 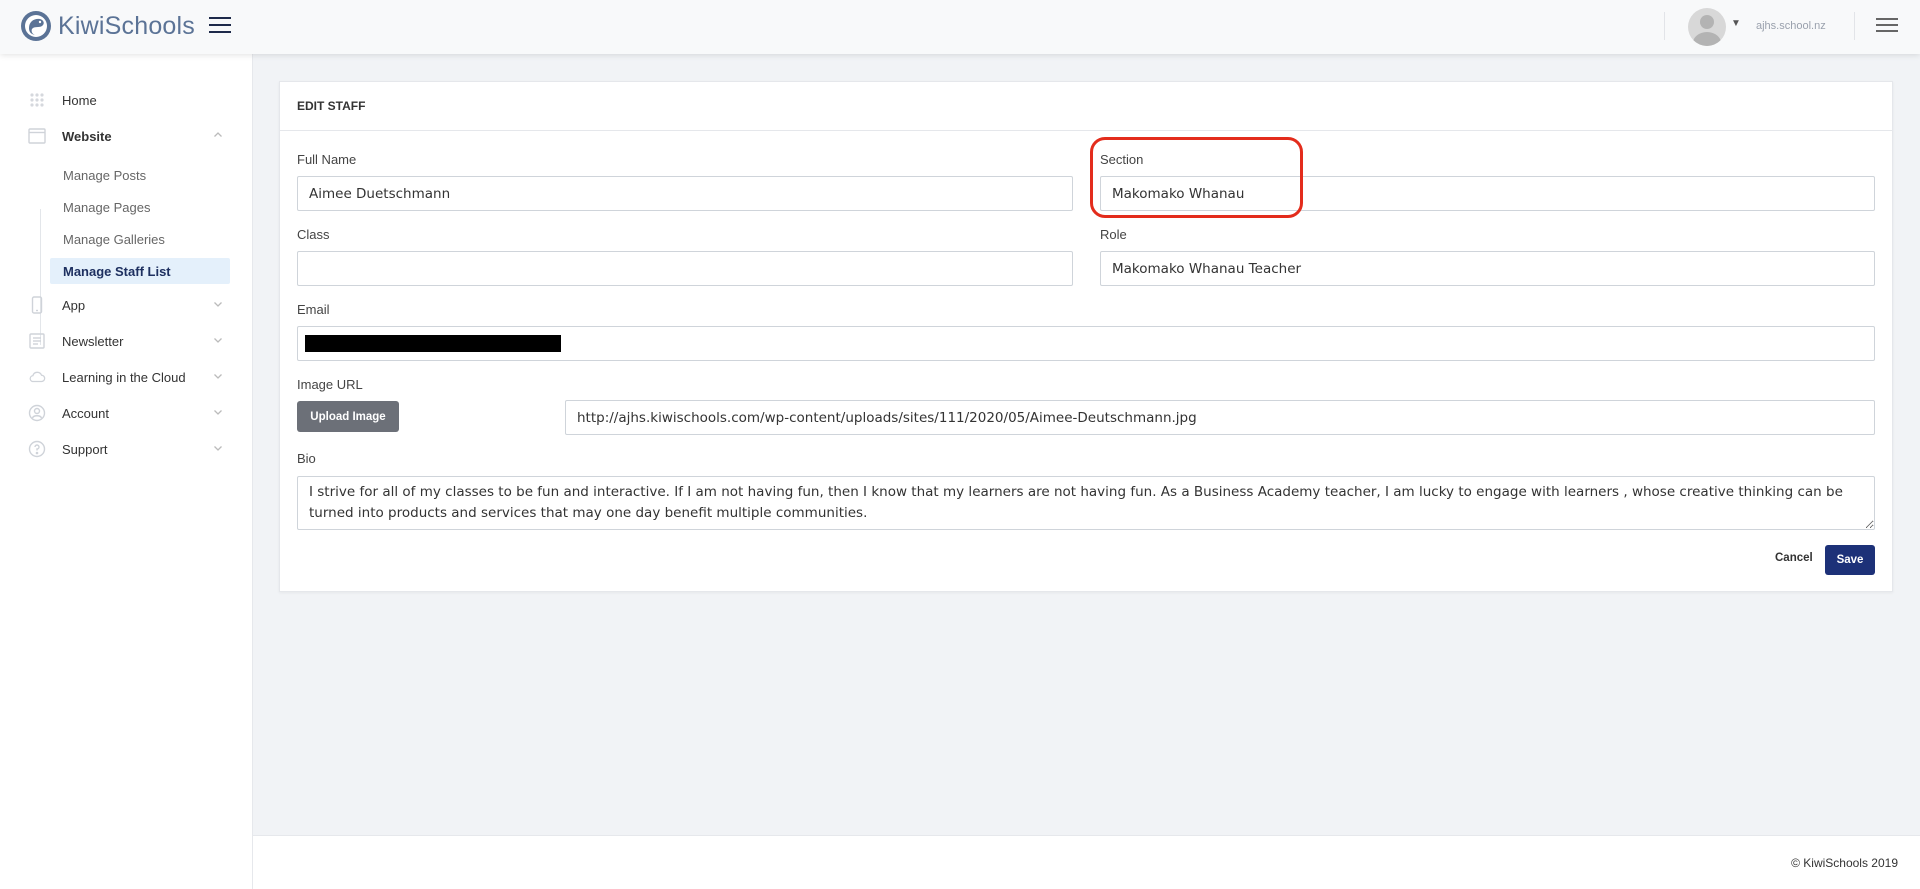 I want to click on newspaper-icon, so click(x=37, y=341).